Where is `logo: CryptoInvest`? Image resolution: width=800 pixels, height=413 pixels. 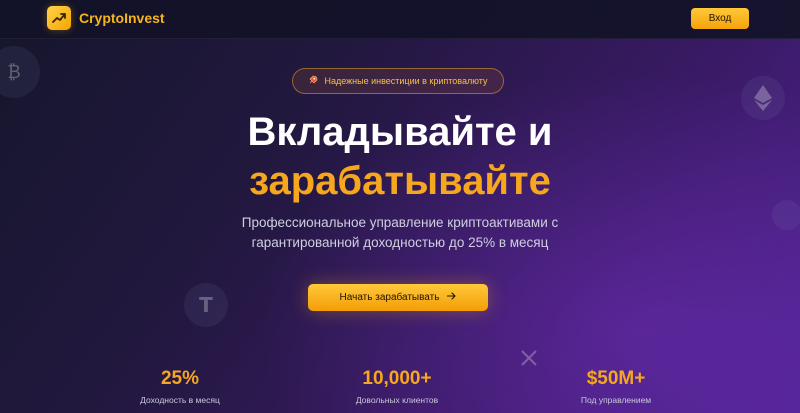
logo: CryptoInvest is located at coordinates (106, 18).